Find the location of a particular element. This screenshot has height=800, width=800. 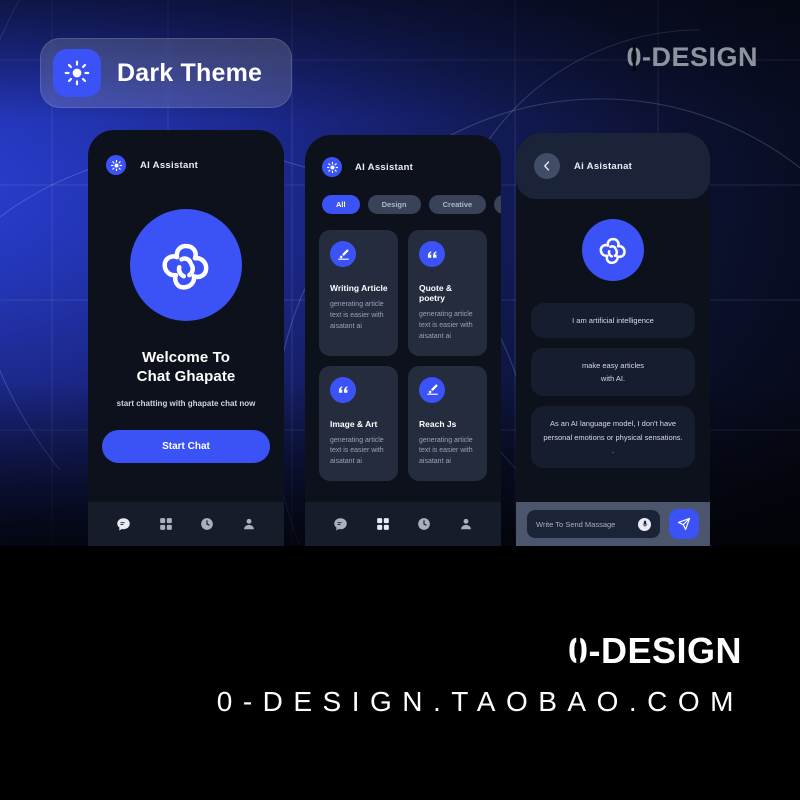

send-button is located at coordinates (684, 524).